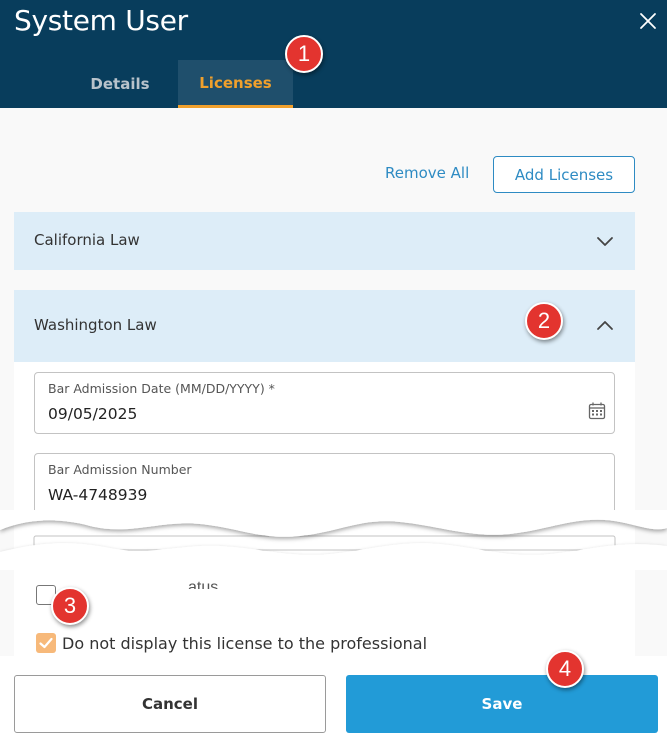  I want to click on status-checkbox-label: atus, so click(203, 584).